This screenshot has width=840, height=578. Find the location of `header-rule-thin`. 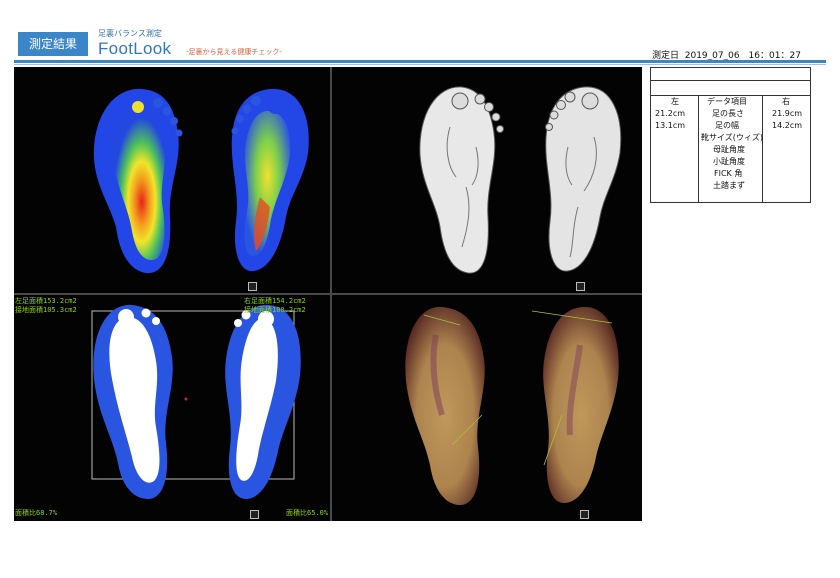

header-rule-thin is located at coordinates (420, 64).